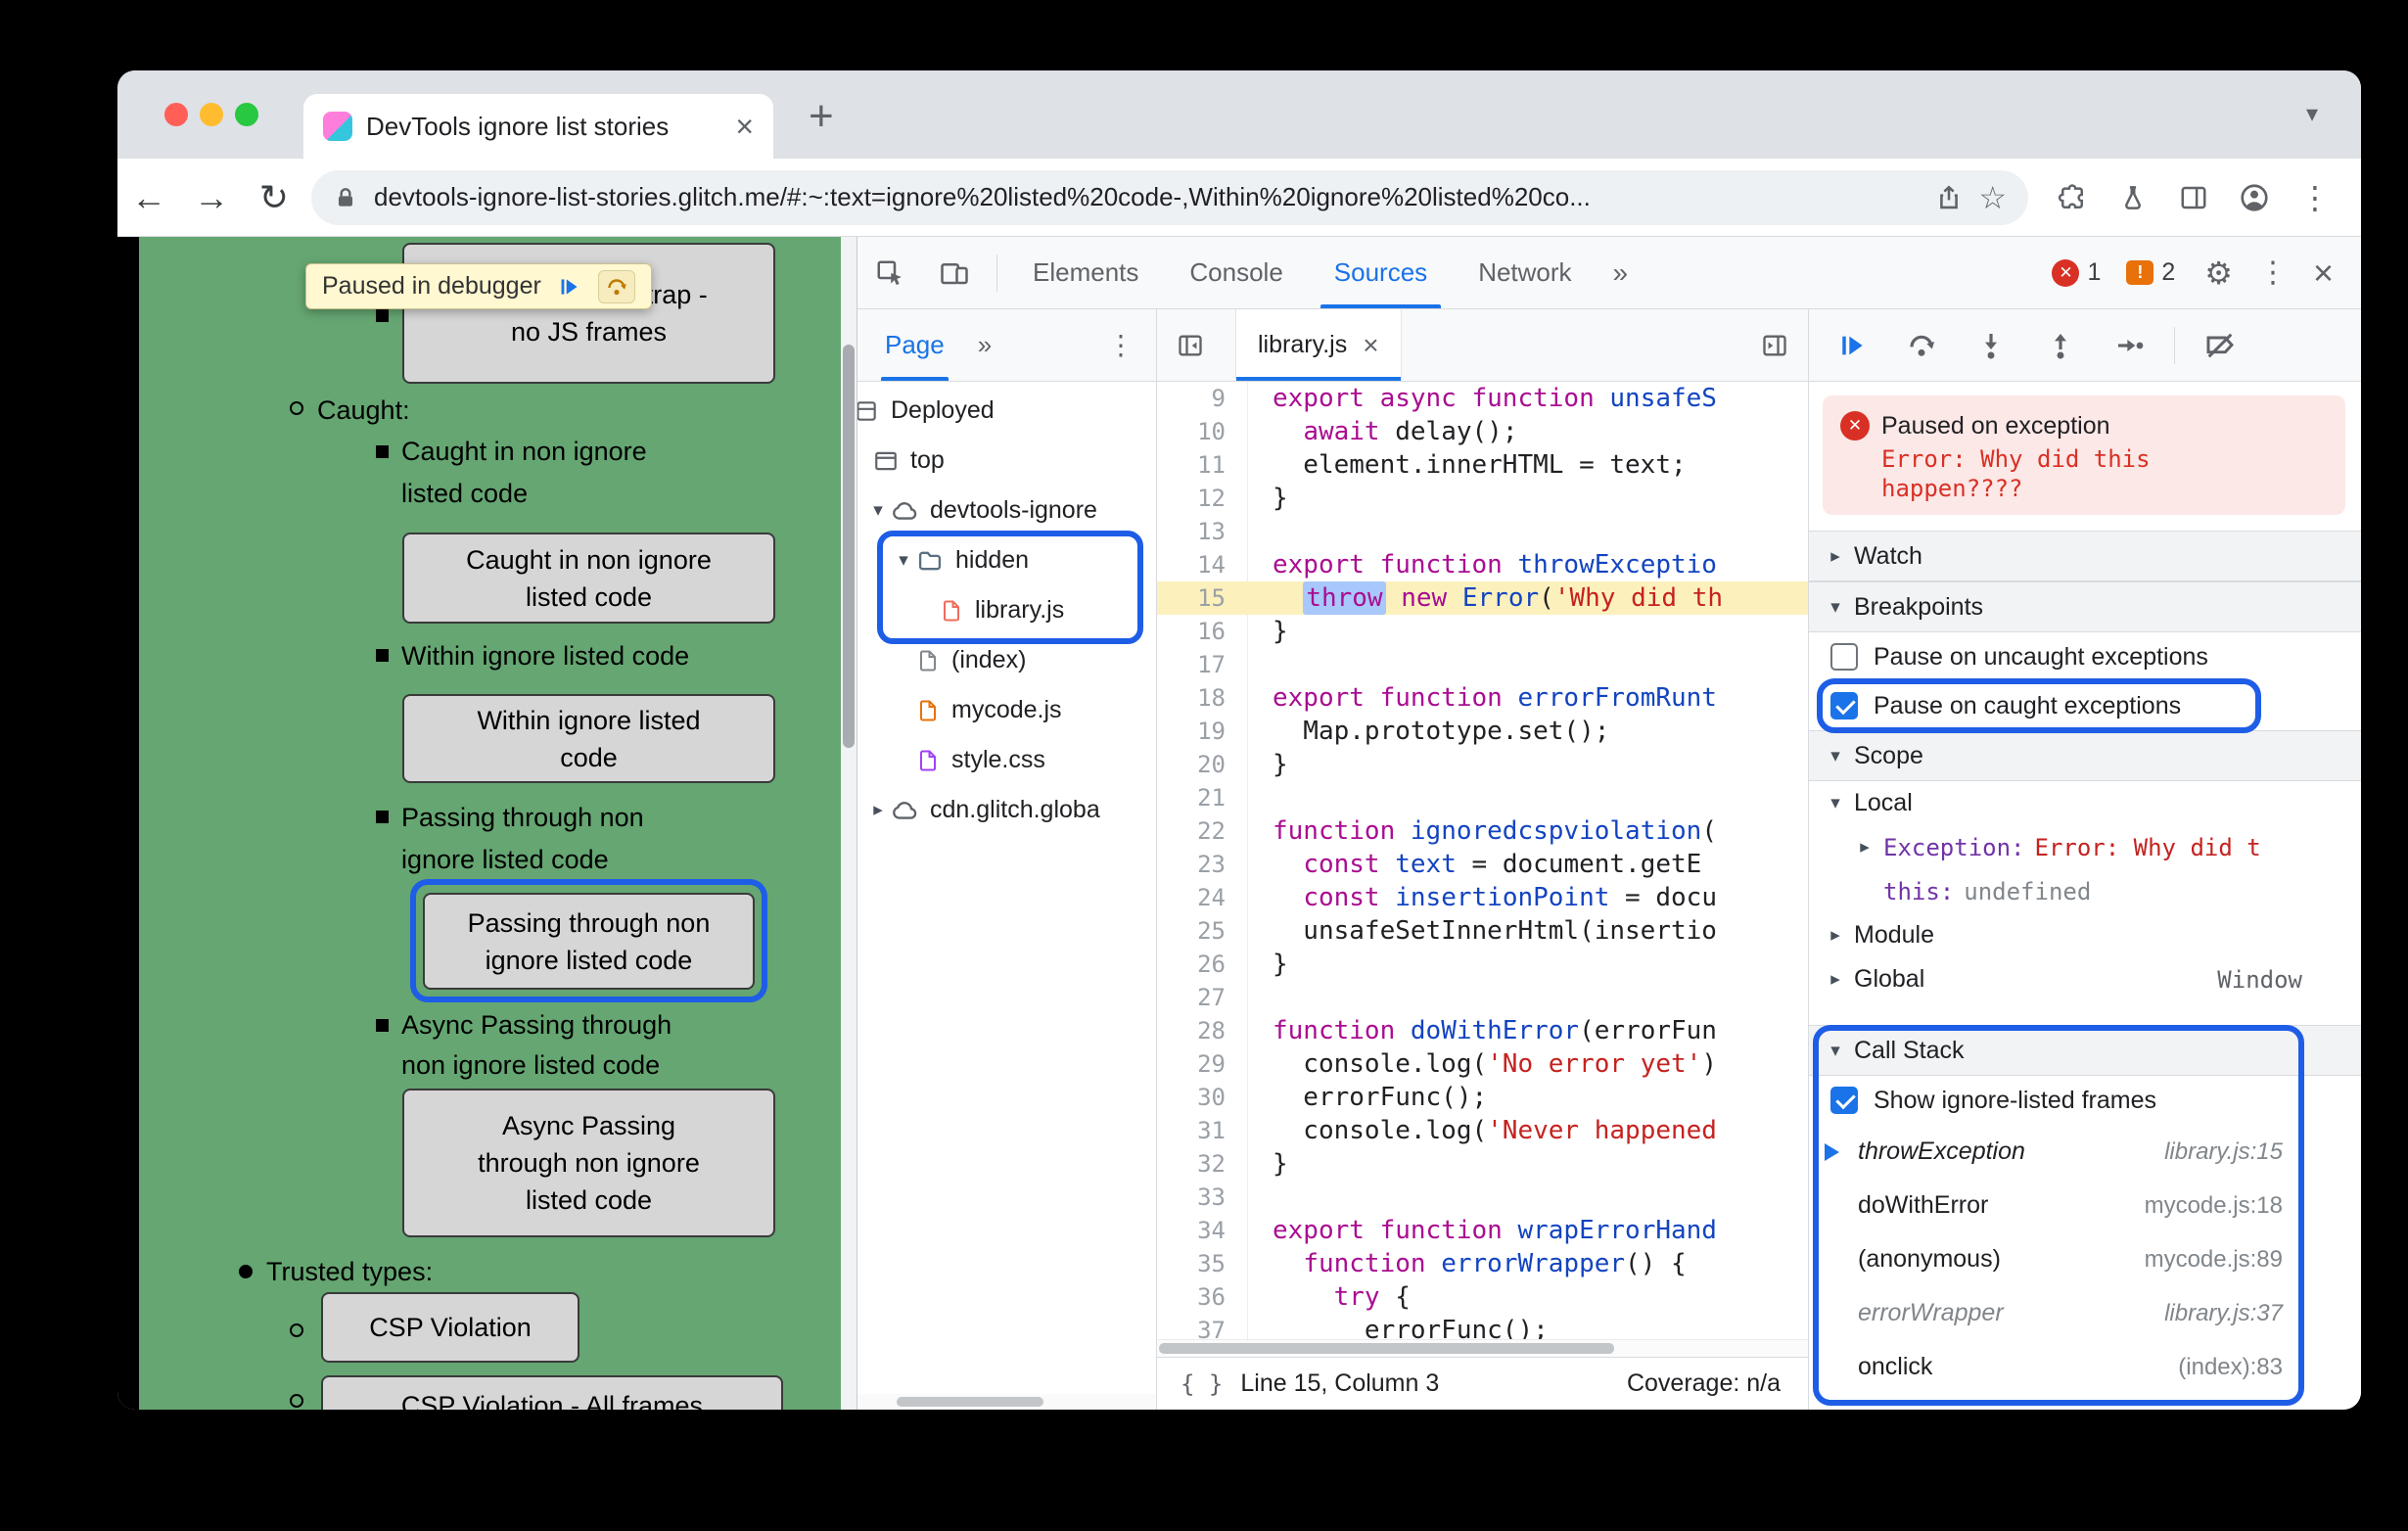 This screenshot has width=2408, height=1531. I want to click on inspect-element-icon, so click(889, 273).